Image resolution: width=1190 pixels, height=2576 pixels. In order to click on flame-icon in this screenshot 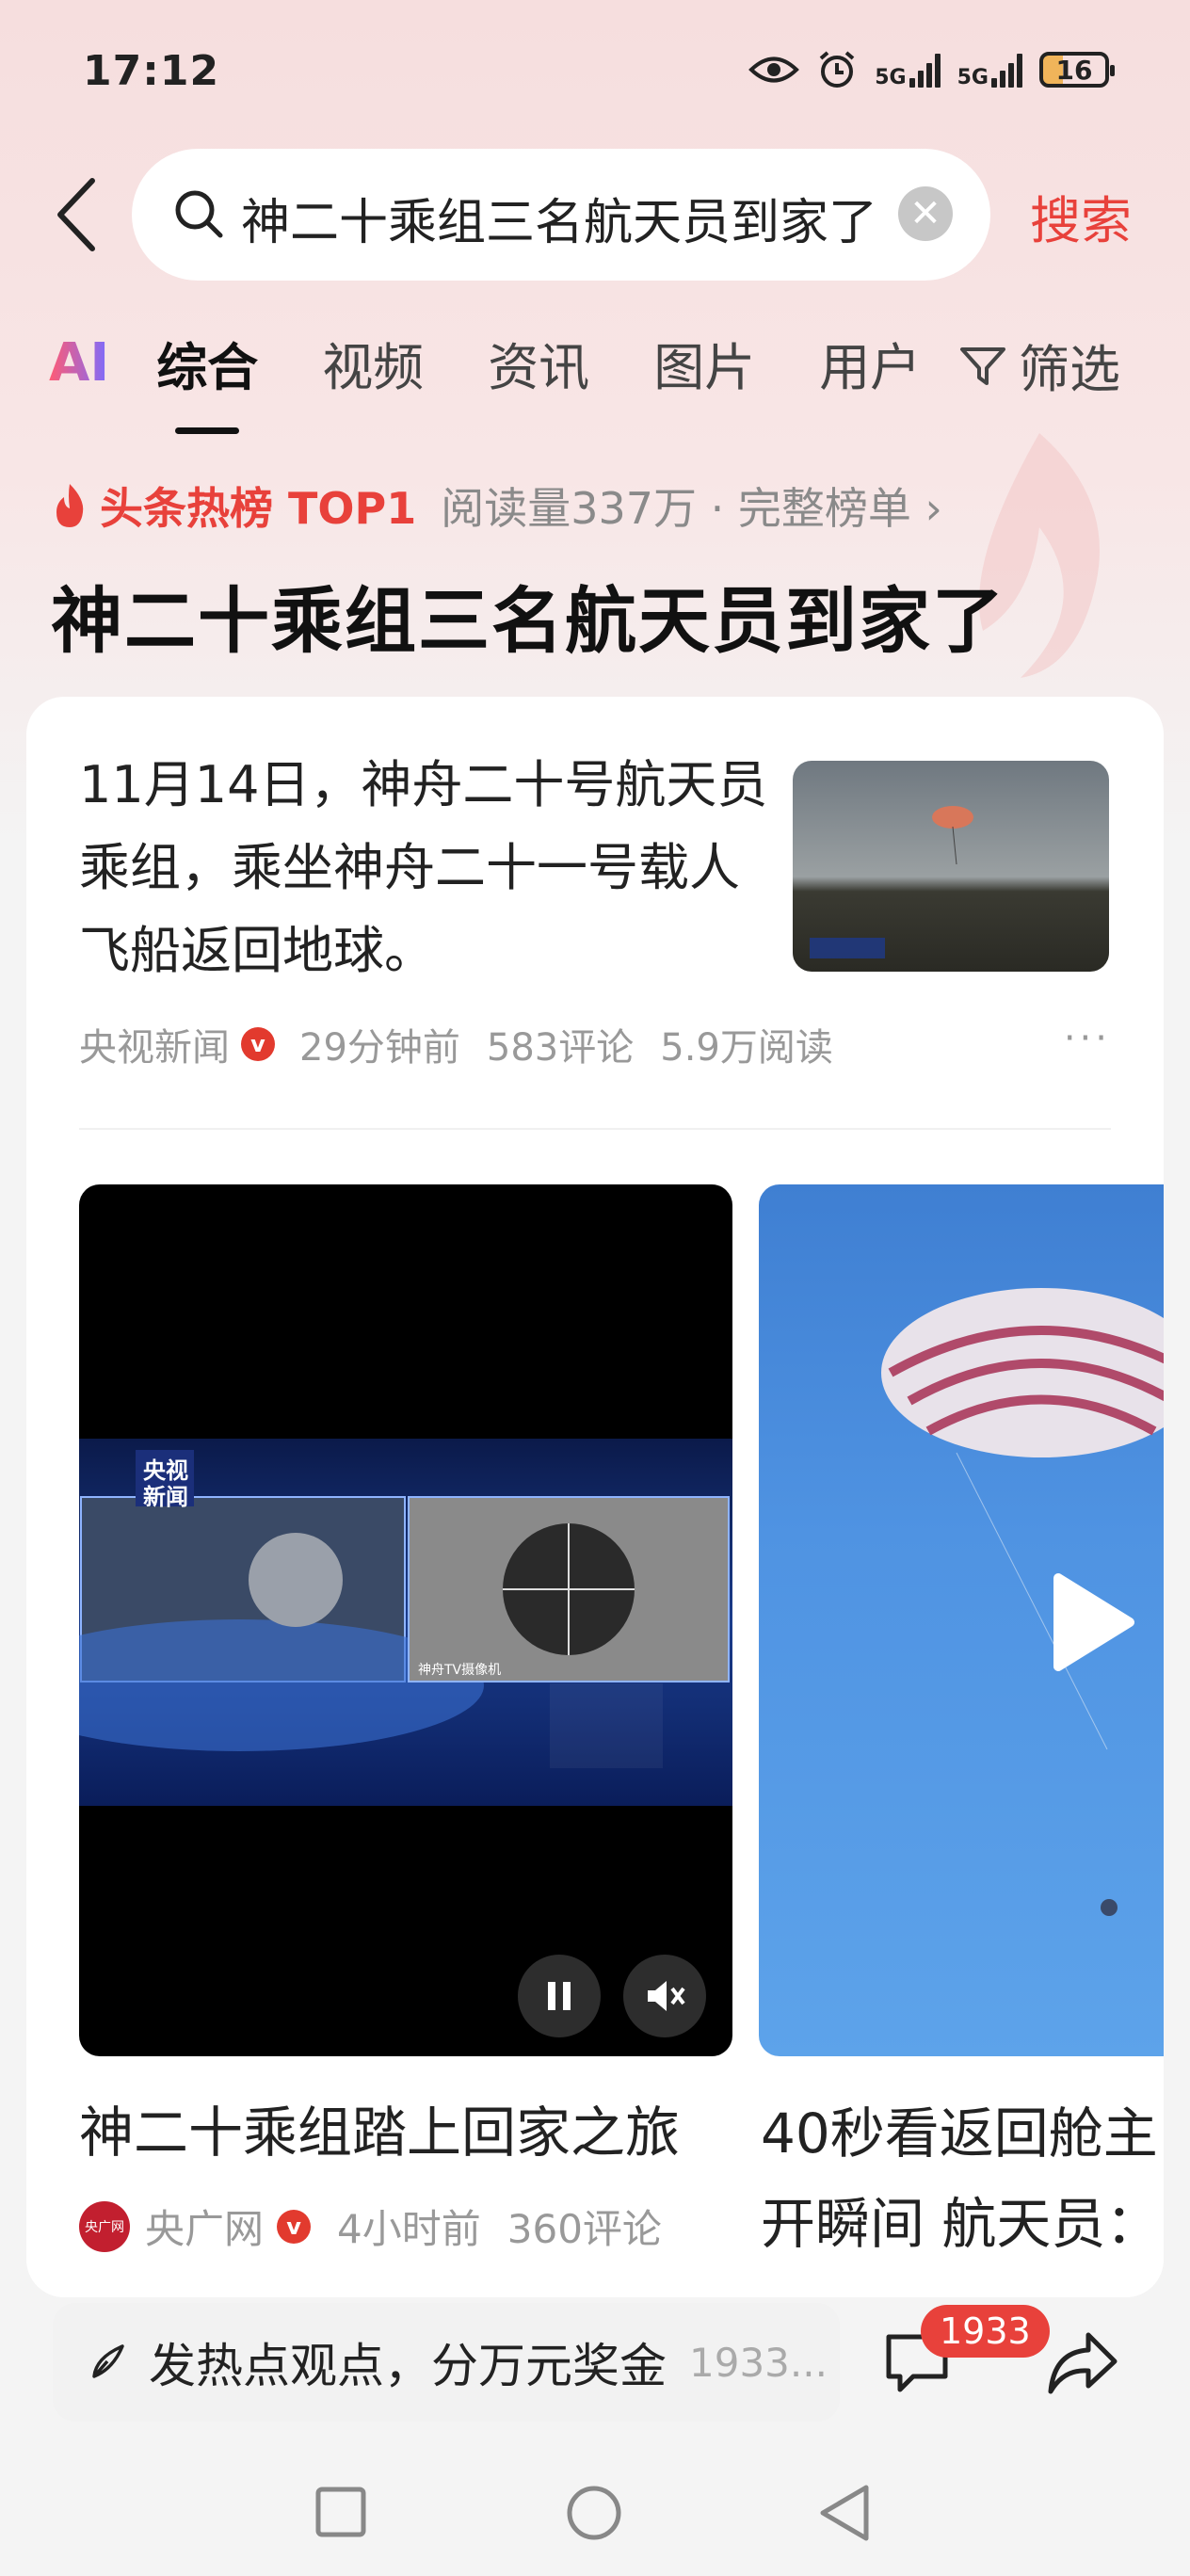, I will do `click(70, 505)`.